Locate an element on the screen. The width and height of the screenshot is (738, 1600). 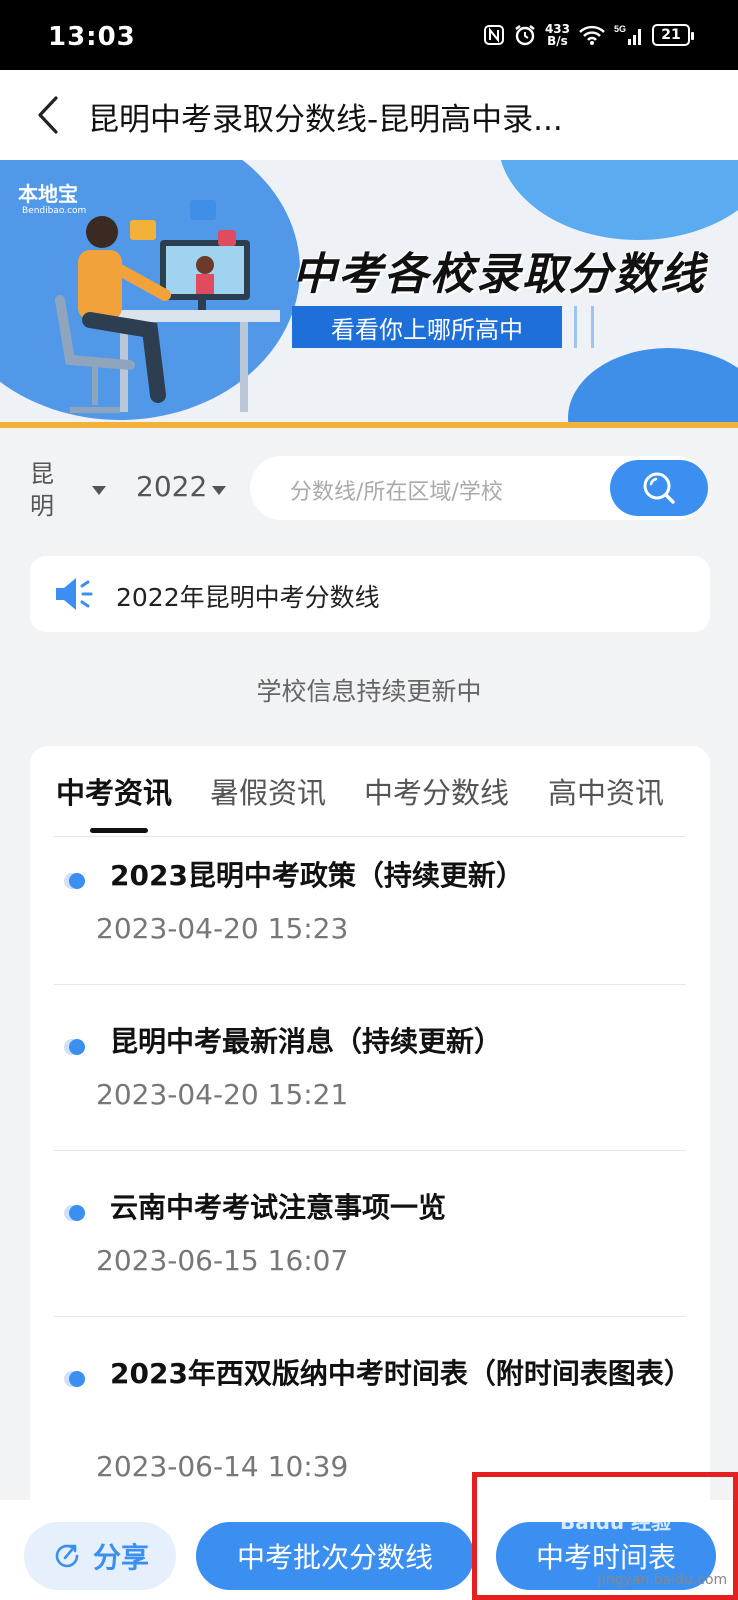
city-select: 昆明 is located at coordinates (45, 490).